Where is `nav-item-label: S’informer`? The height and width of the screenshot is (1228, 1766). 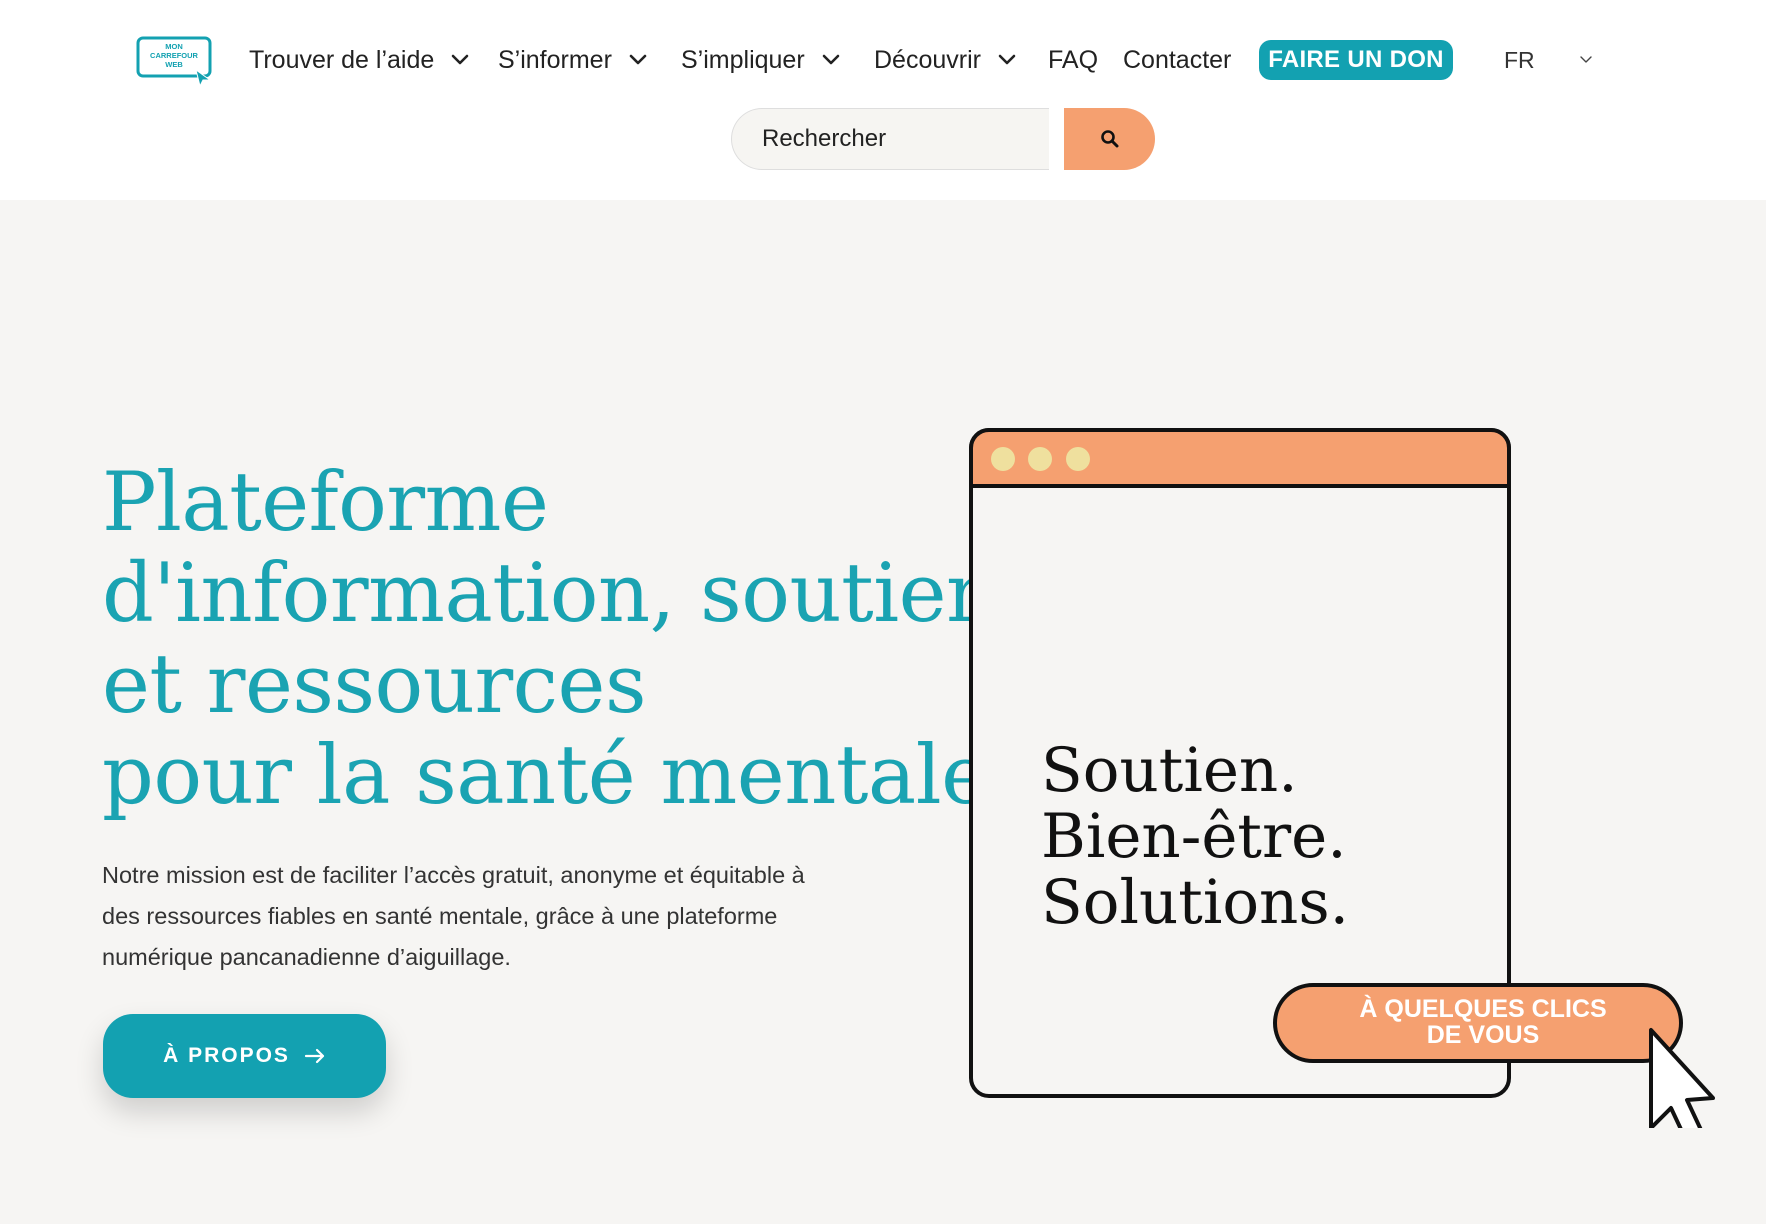 nav-item-label: S’informer is located at coordinates (555, 59).